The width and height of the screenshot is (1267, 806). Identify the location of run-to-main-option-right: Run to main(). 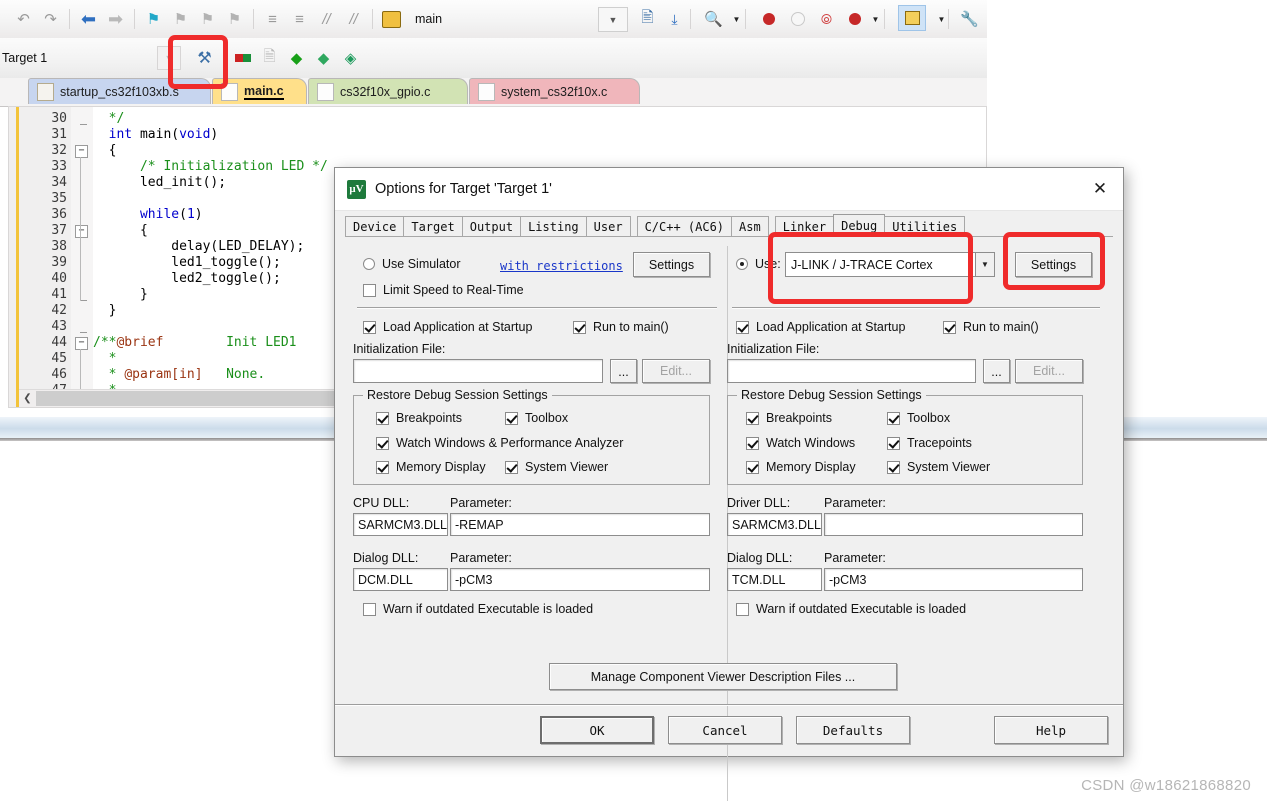
(991, 327).